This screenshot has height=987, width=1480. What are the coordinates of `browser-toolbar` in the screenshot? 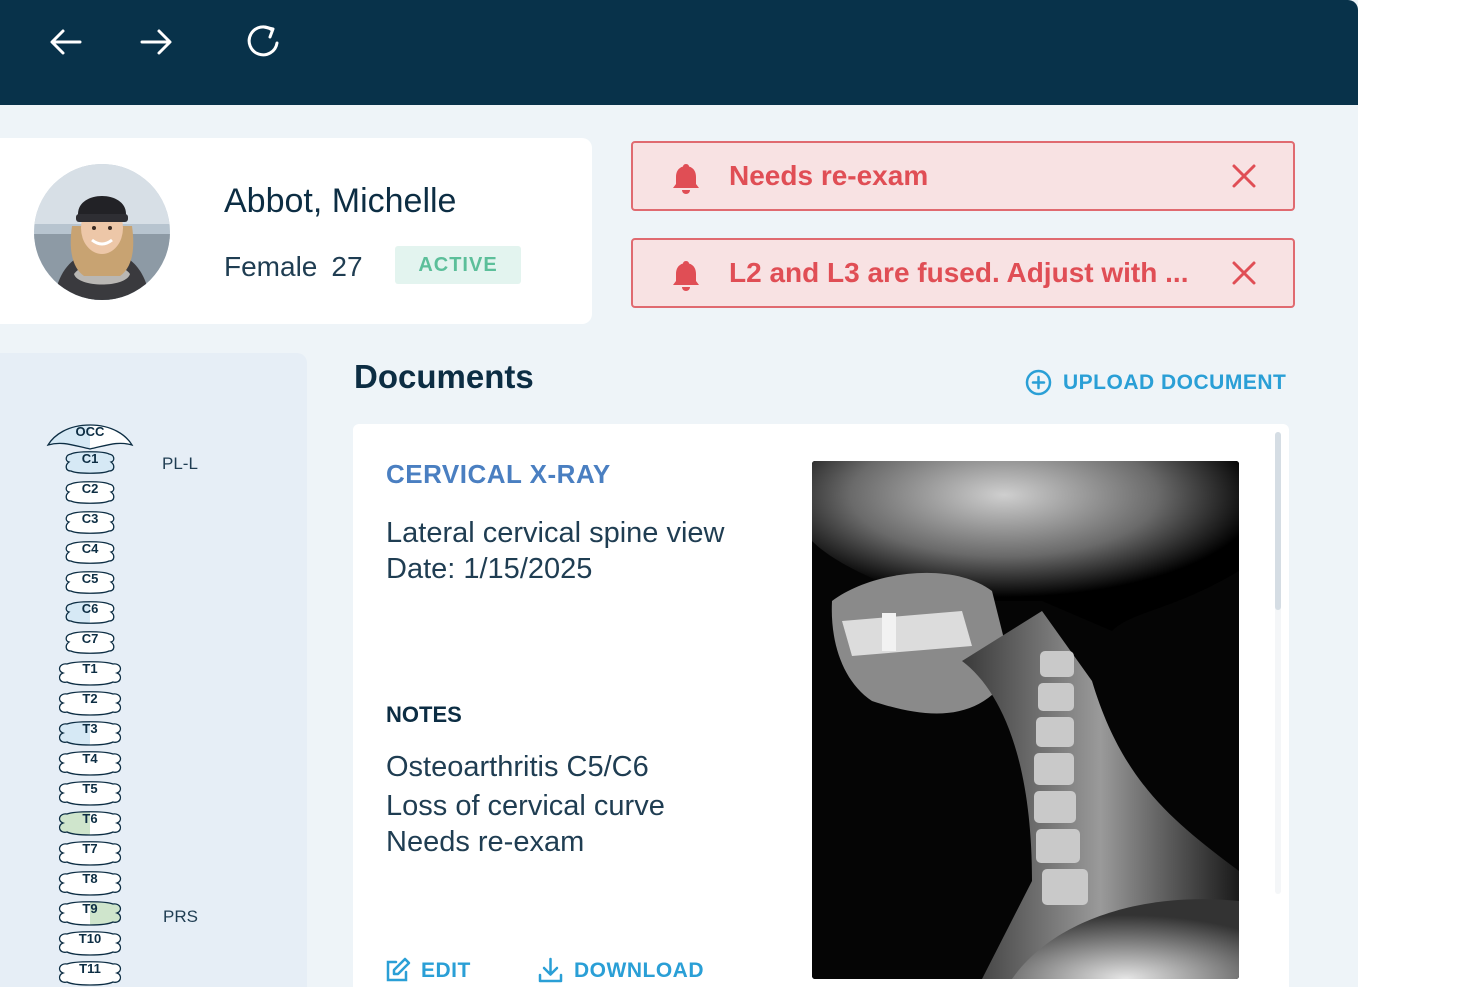 It's located at (679, 52).